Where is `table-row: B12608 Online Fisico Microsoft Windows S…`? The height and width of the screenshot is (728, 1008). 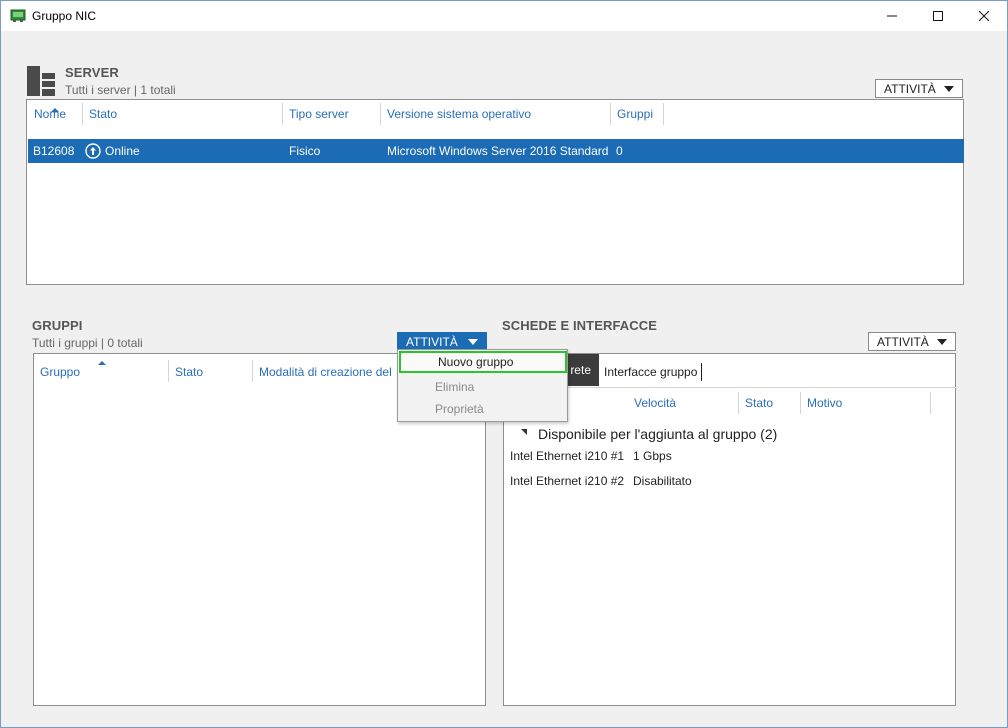
table-row: B12608 Online Fisico Microsoft Windows S… is located at coordinates (496, 151).